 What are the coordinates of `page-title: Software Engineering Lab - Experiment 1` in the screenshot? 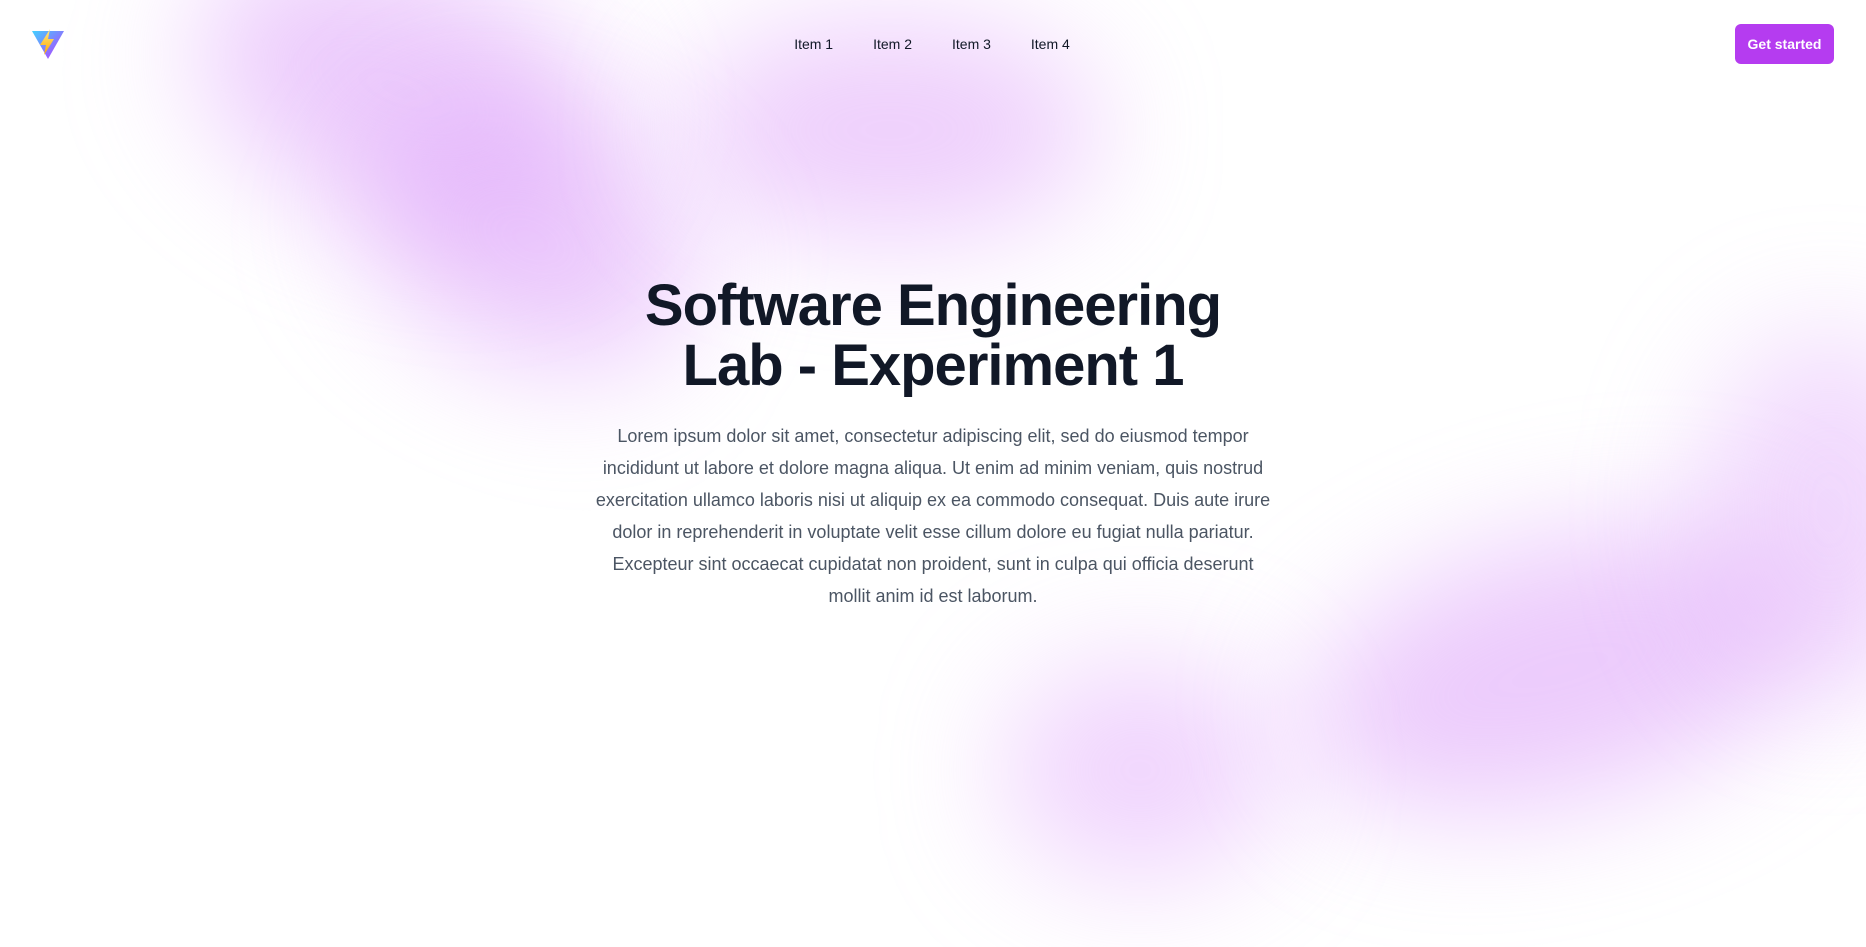 It's located at (933, 336).